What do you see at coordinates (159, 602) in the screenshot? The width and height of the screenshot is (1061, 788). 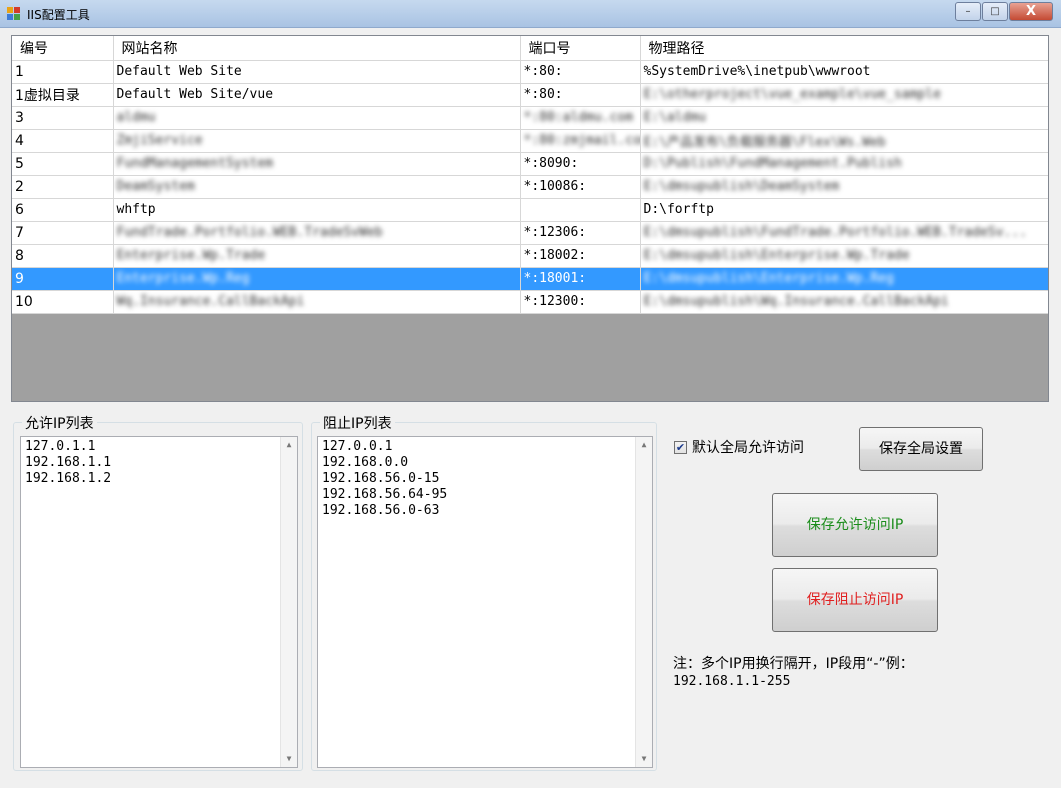 I see `allow-ip-textarea: 127.0.1.1 192.168.1.1 192.168.1.2 ▲ ▼` at bounding box center [159, 602].